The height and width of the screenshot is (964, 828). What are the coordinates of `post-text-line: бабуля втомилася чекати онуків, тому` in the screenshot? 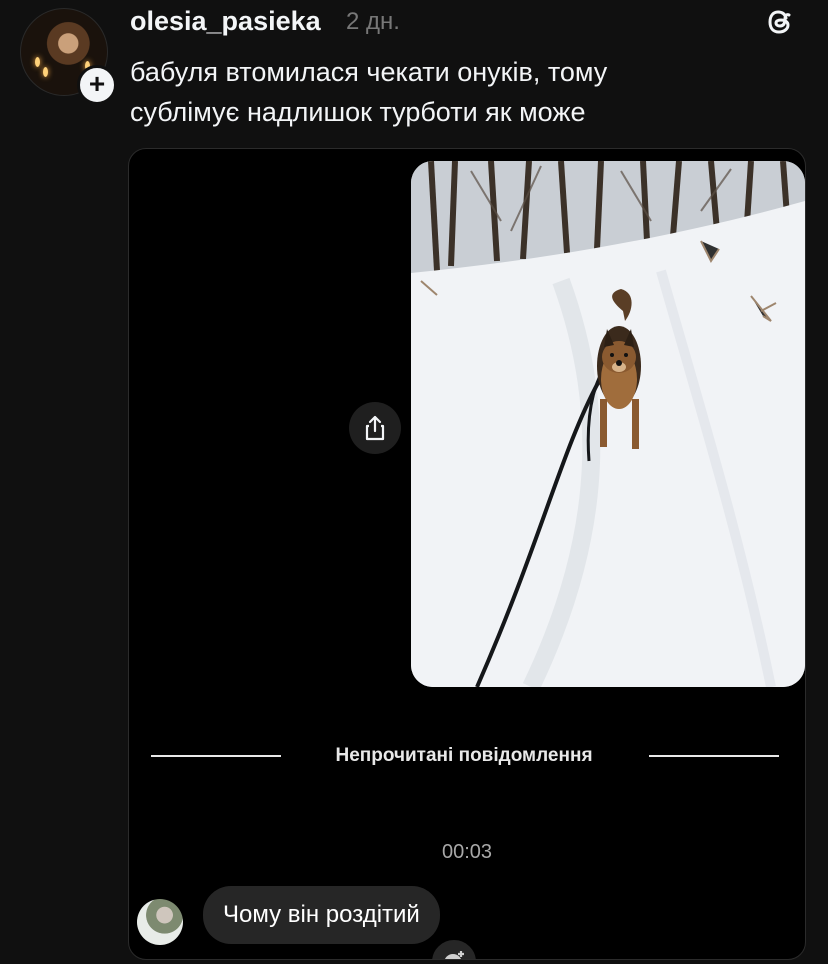 It's located at (369, 72).